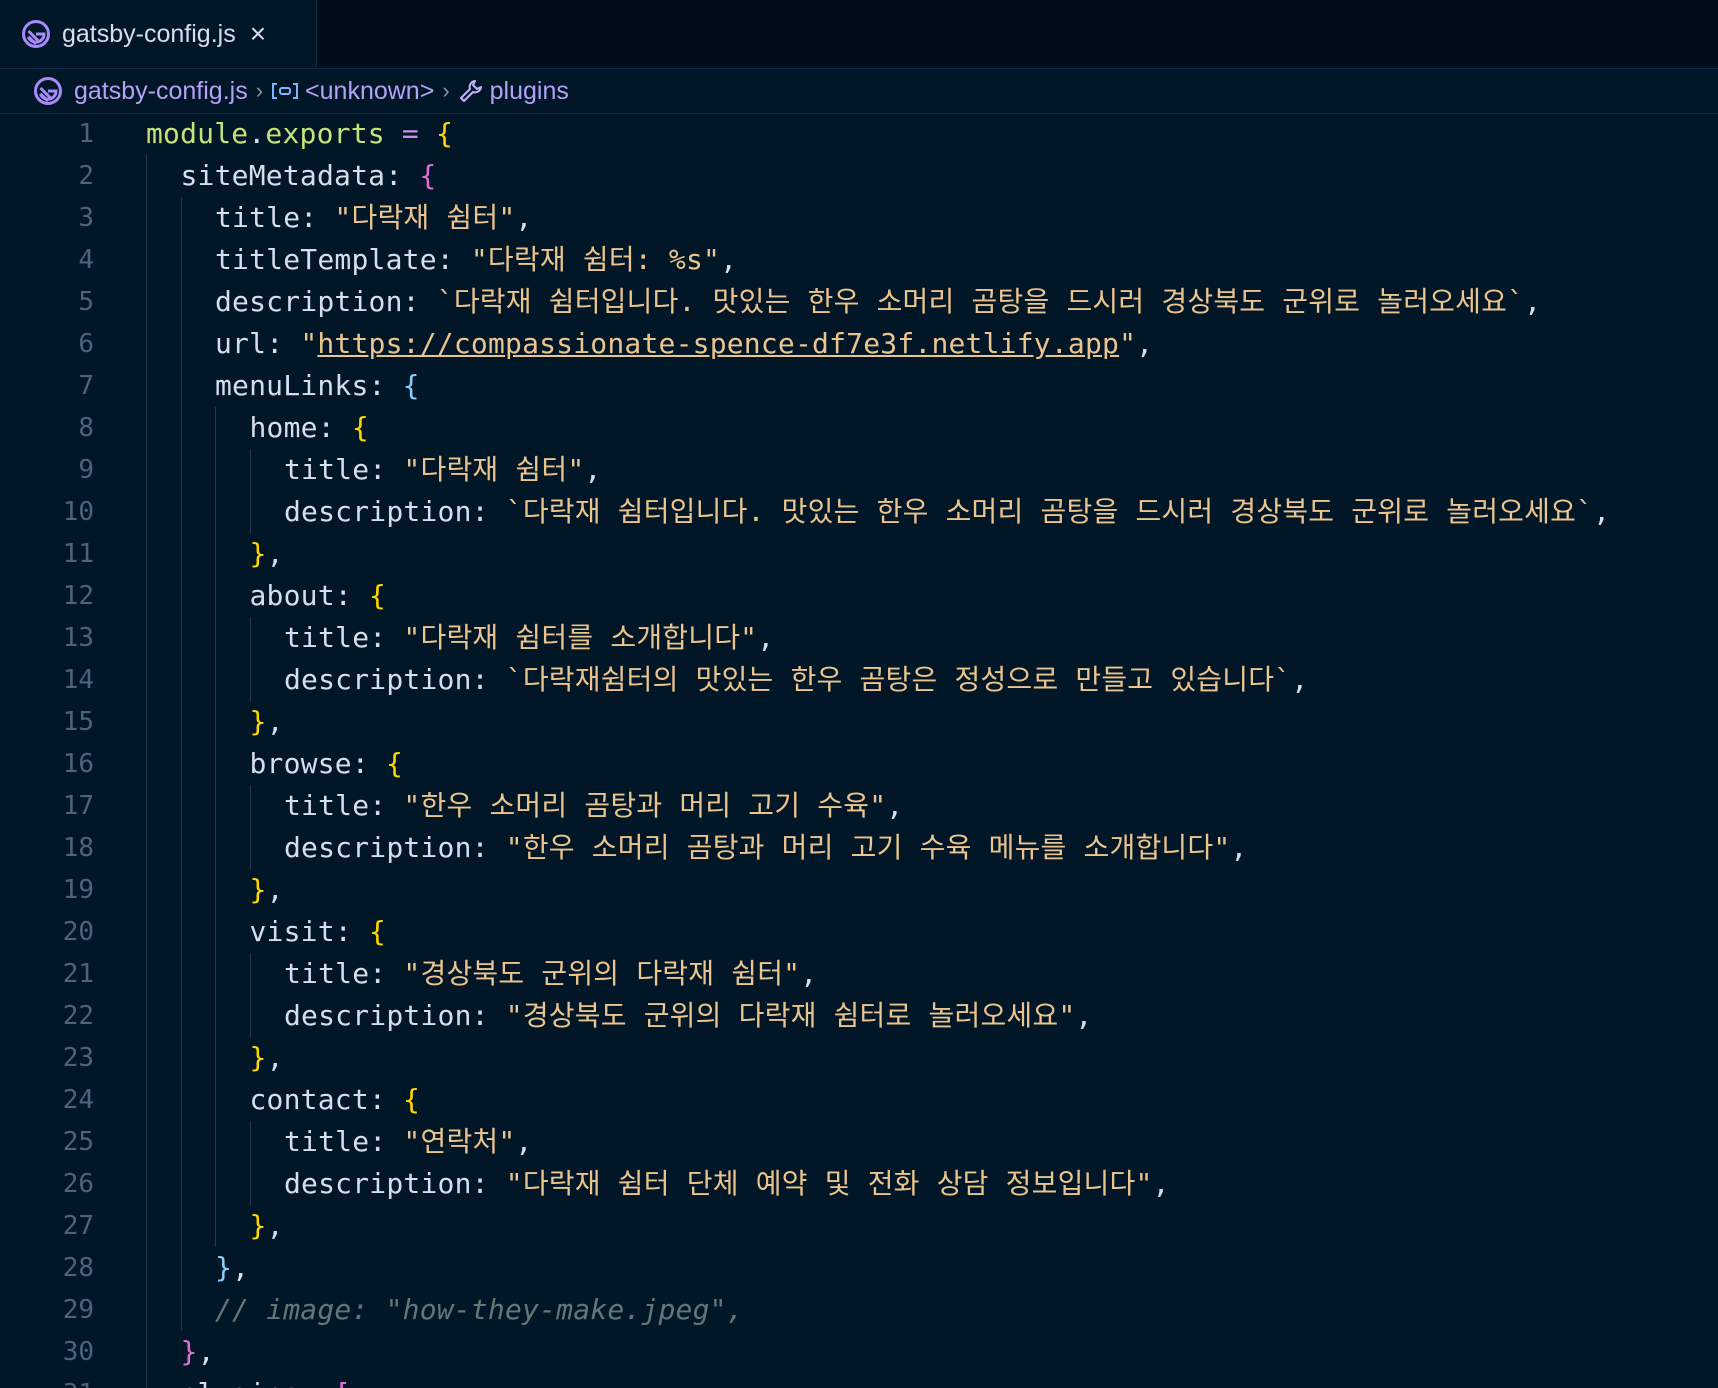 The width and height of the screenshot is (1718, 1388). What do you see at coordinates (859, 470) in the screenshot?
I see `code-line: 9 title: "다락재 쉼터",` at bounding box center [859, 470].